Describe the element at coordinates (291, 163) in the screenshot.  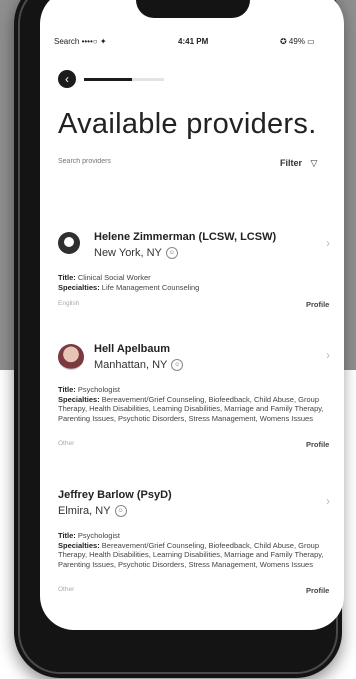
I see `filter-label: Filter` at that location.